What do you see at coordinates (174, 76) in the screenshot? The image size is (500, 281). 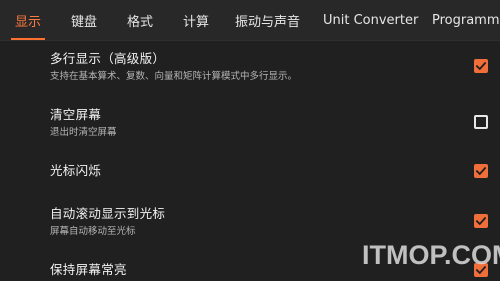 I see `setting-subtitle: 支持在基本算术、复数、向量和矩阵计算模式中多行显示。` at bounding box center [174, 76].